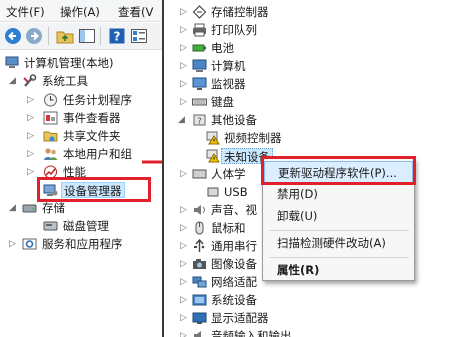 The width and height of the screenshot is (455, 337). Describe the element at coordinates (50, 154) in the screenshot. I see `users-icon` at that location.